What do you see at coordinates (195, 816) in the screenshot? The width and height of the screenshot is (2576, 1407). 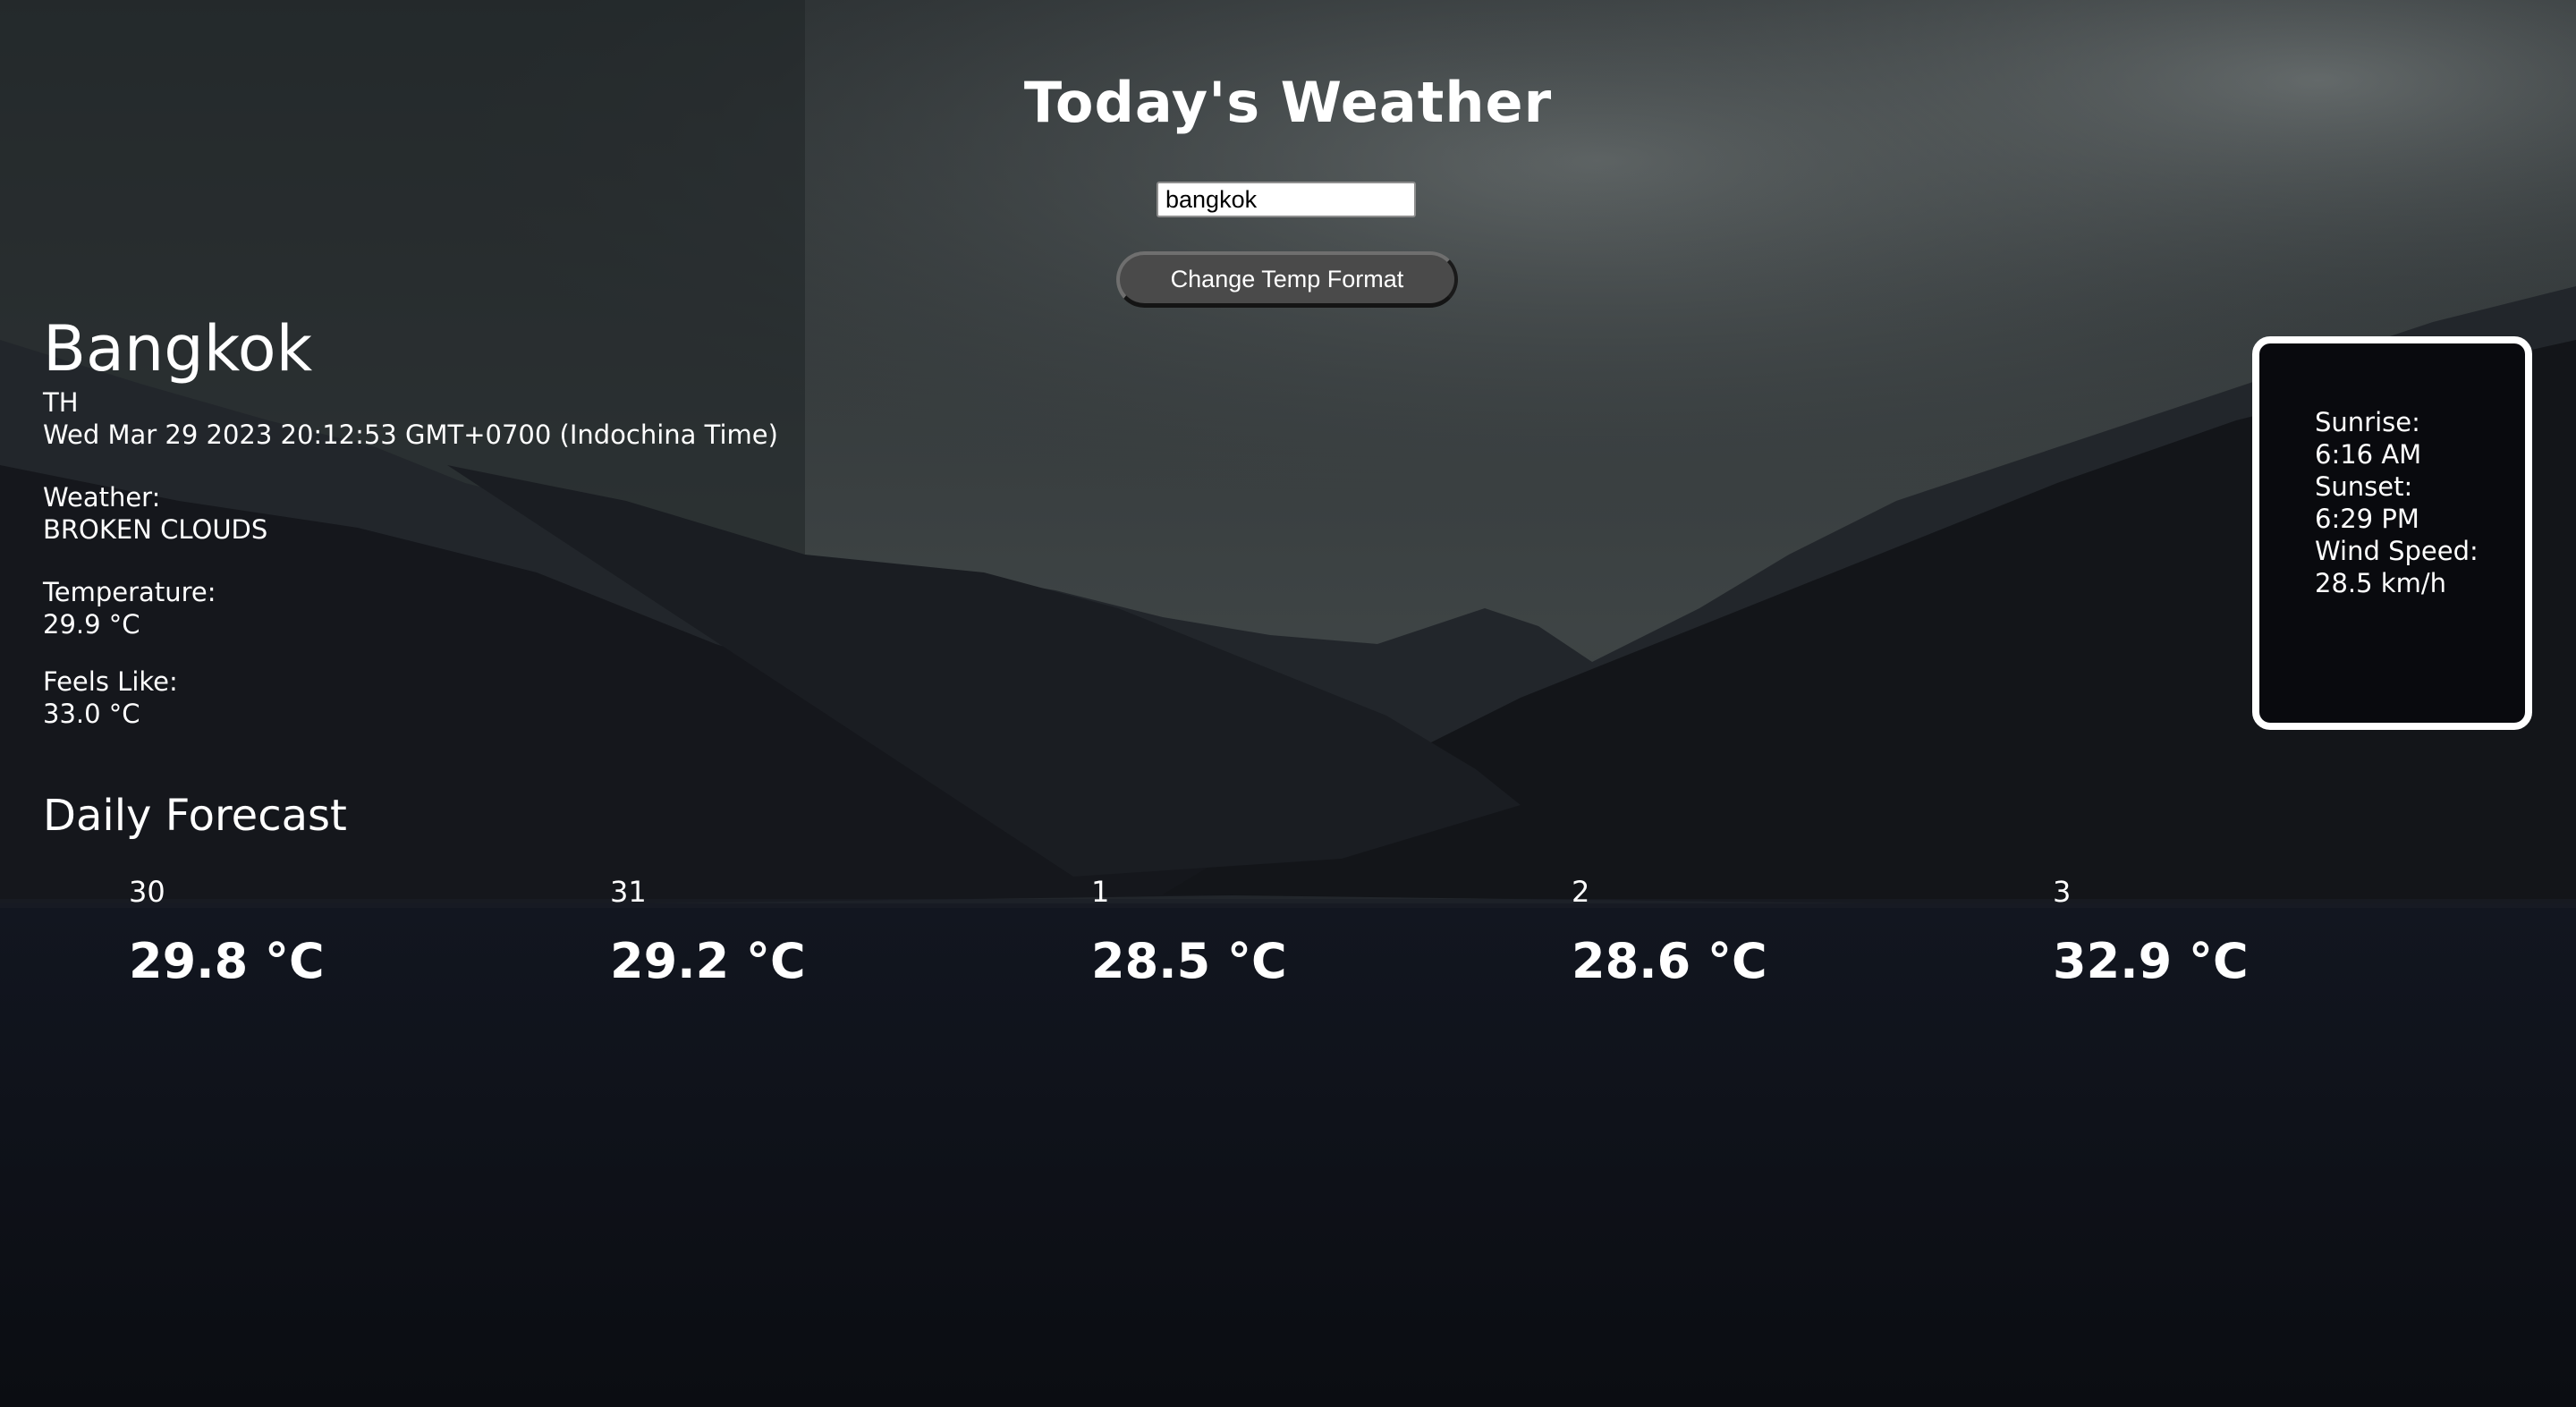 I see `daily-forecast-title: Daily Forecast` at bounding box center [195, 816].